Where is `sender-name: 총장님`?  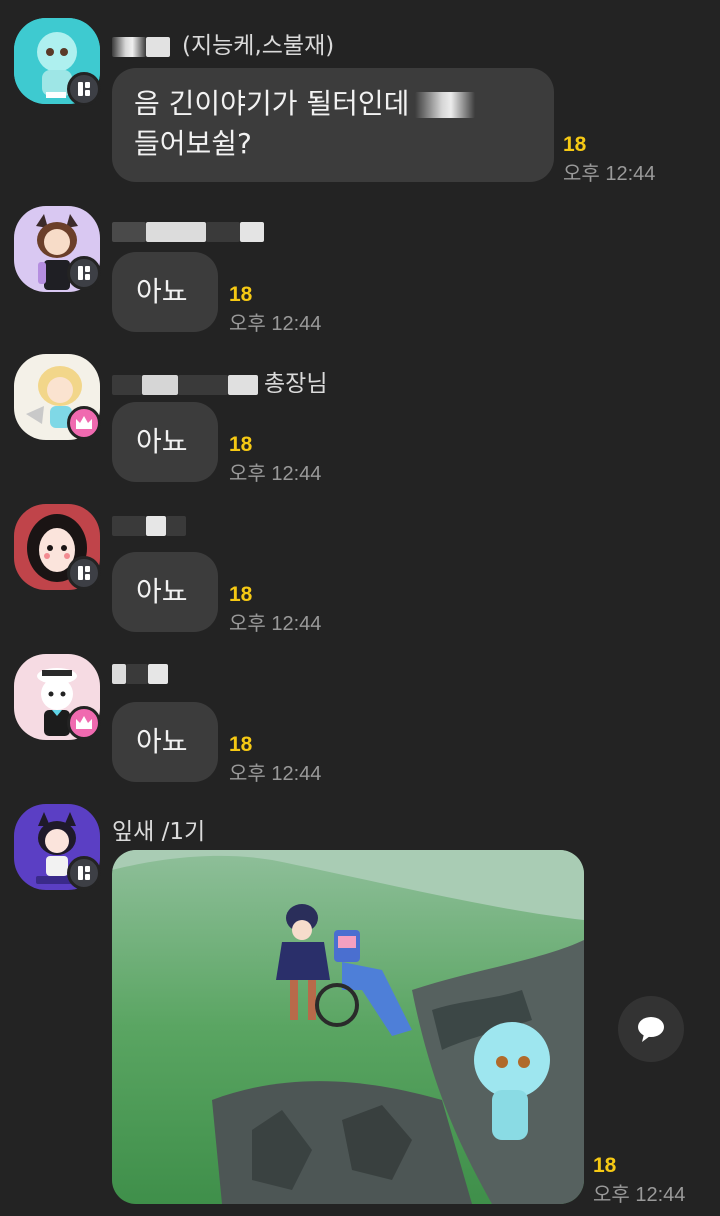
sender-name: 총장님 is located at coordinates (219, 381).